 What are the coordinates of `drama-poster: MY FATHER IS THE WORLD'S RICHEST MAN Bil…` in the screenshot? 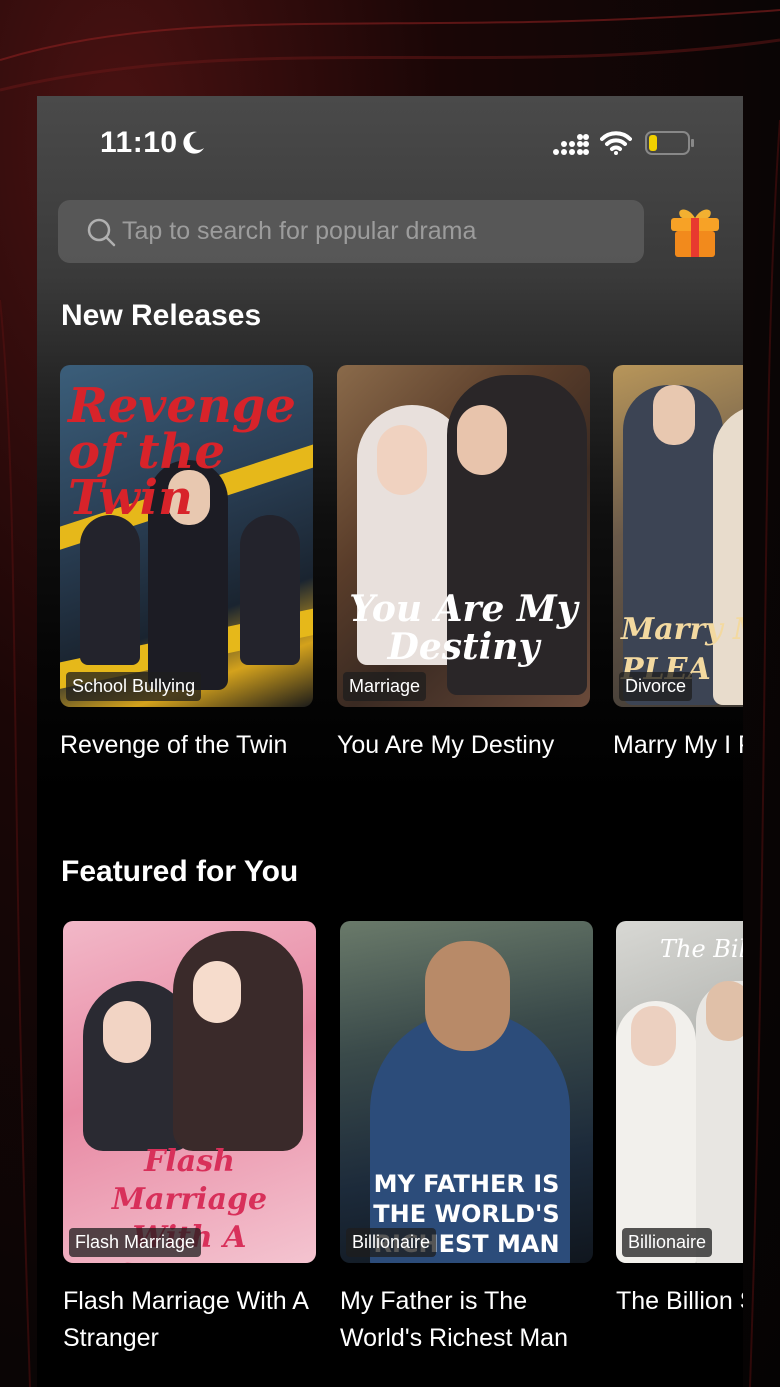 It's located at (466, 1092).